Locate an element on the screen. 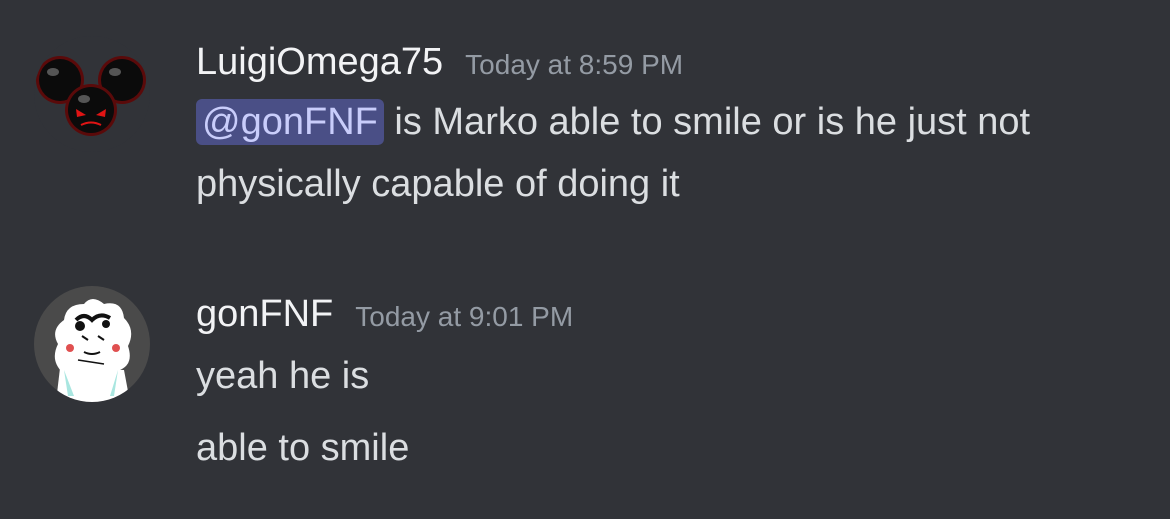  username: gonFNF is located at coordinates (264, 314).